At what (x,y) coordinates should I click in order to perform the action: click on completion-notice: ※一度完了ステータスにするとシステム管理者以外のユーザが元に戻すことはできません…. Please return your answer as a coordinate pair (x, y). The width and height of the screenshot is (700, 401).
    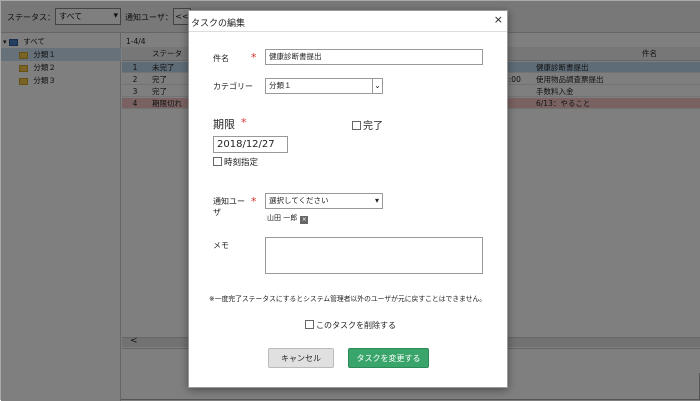
    Looking at the image, I should click on (348, 299).